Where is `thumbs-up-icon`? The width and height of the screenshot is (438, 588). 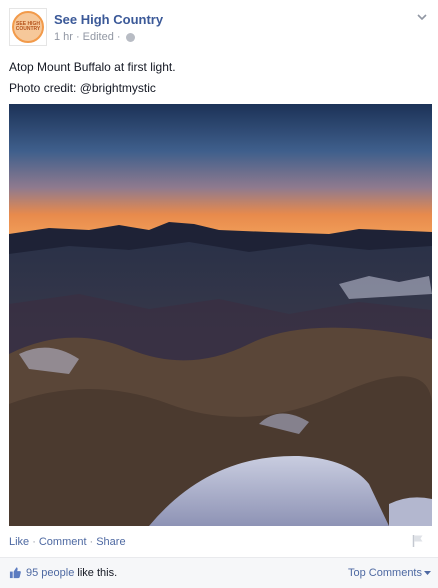
thumbs-up-icon is located at coordinates (15, 573).